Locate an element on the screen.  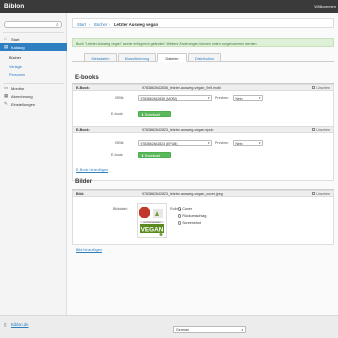
cover-thumbnail: LETZTER AUSWEG VEGAN is located at coordinates (152, 220).